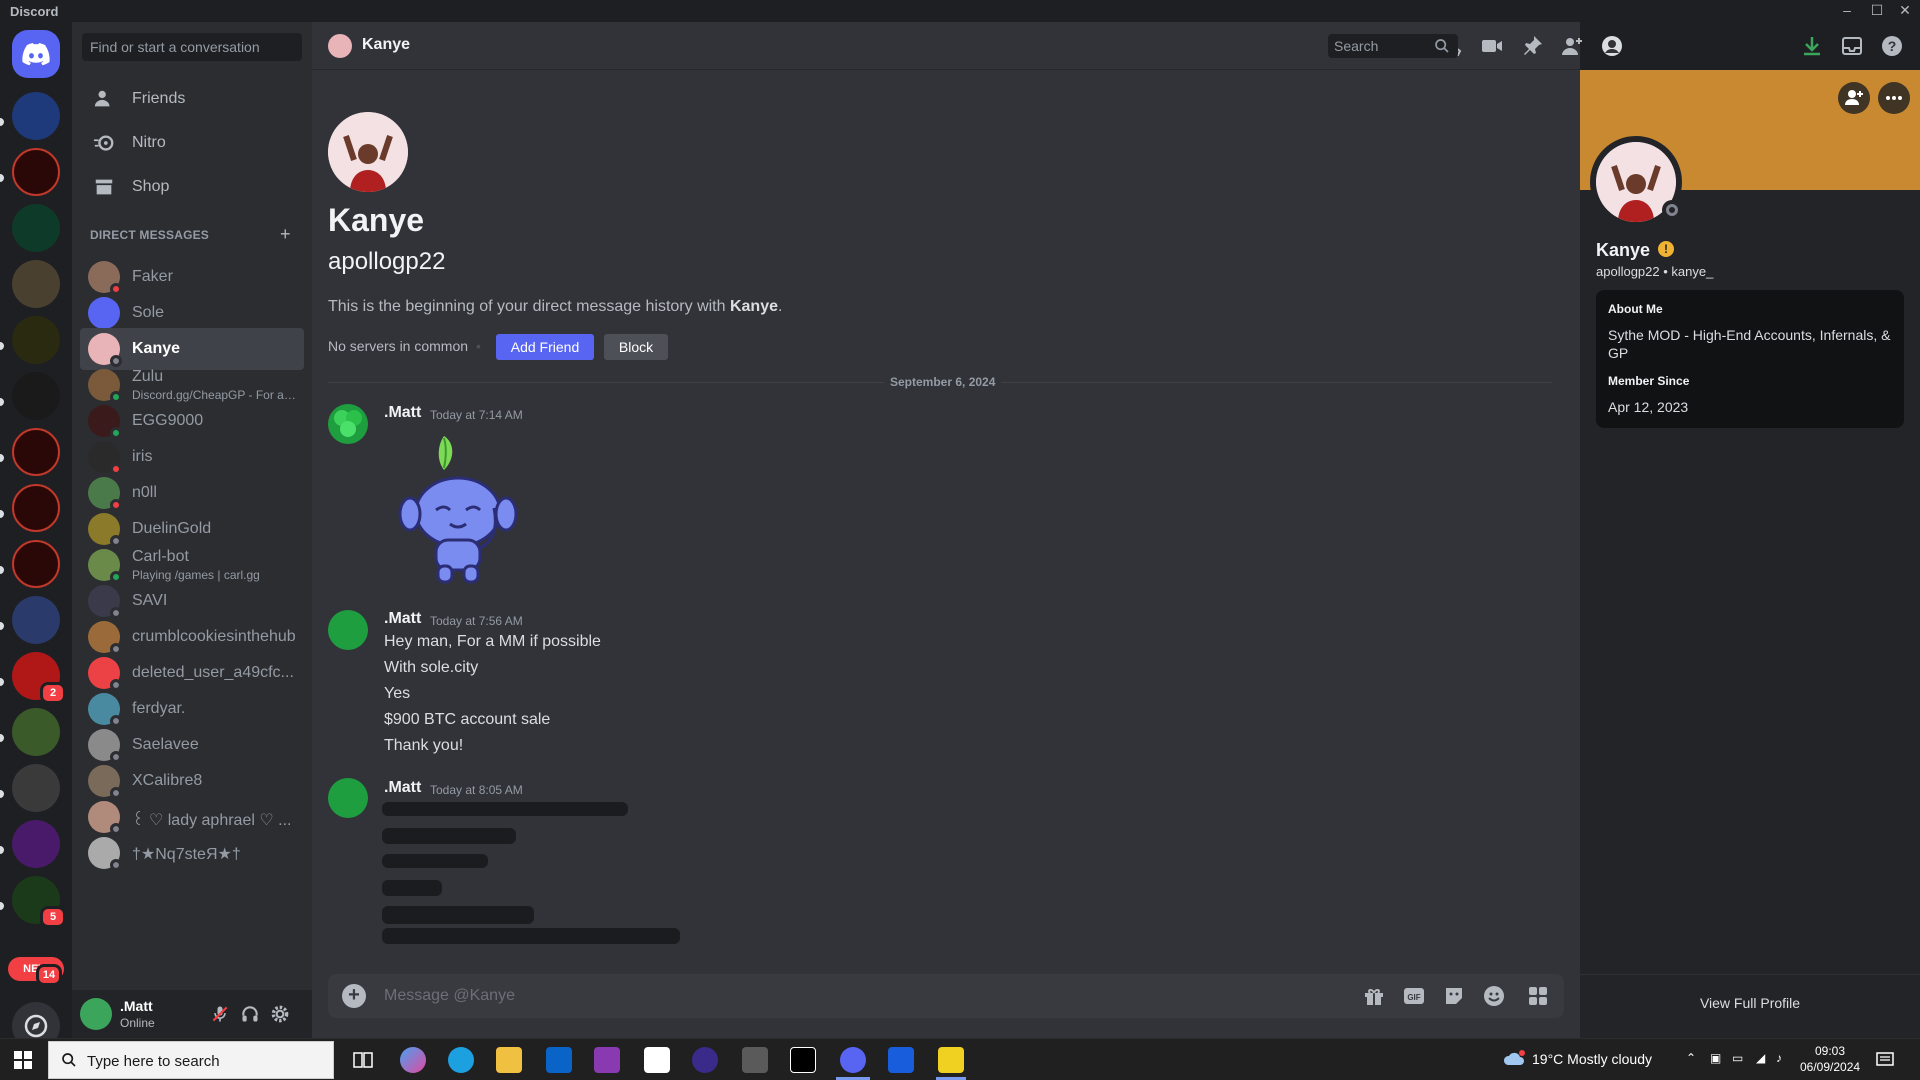  What do you see at coordinates (220, 1014) in the screenshot?
I see `mute-mic-icon` at bounding box center [220, 1014].